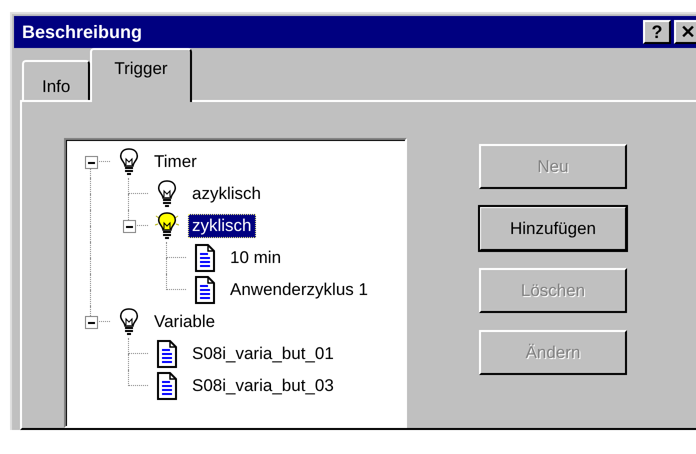  What do you see at coordinates (256, 258) in the screenshot?
I see `tree-item: 10 min` at bounding box center [256, 258].